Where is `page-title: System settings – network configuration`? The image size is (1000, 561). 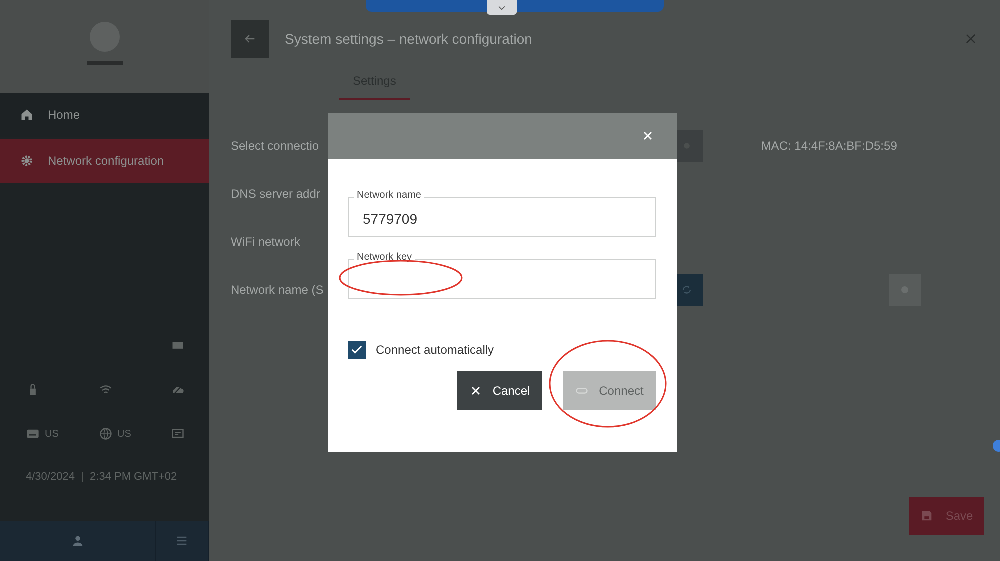 page-title: System settings – network configuration is located at coordinates (409, 39).